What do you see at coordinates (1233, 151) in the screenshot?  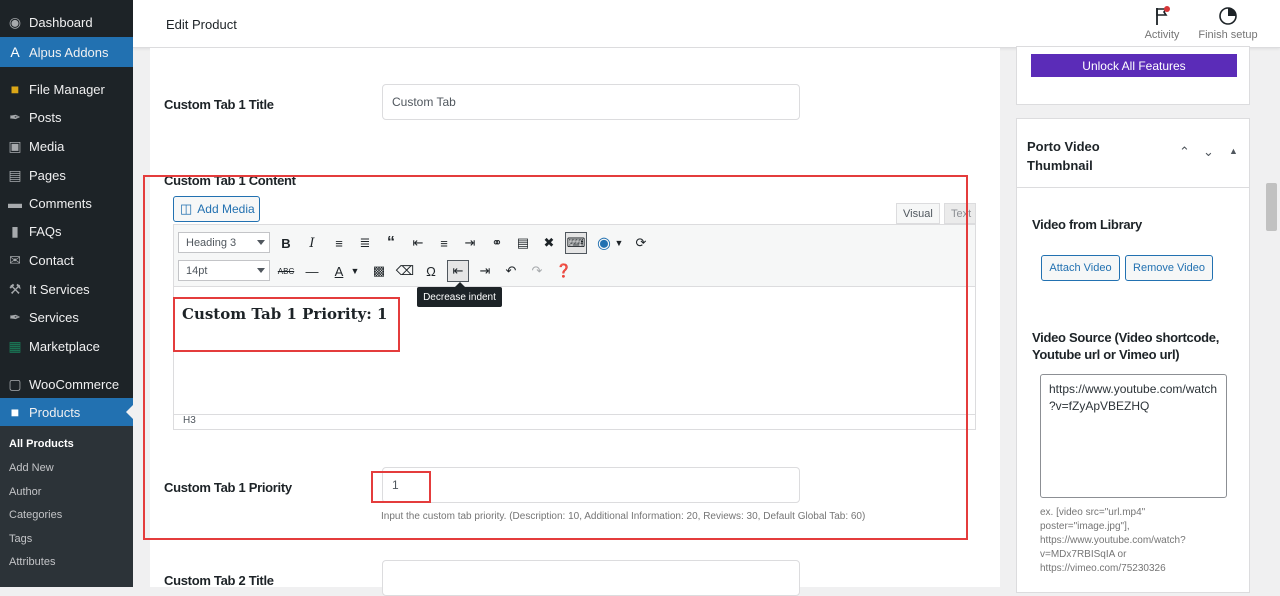 I see `toggle-panel-icon: ▲` at bounding box center [1233, 151].